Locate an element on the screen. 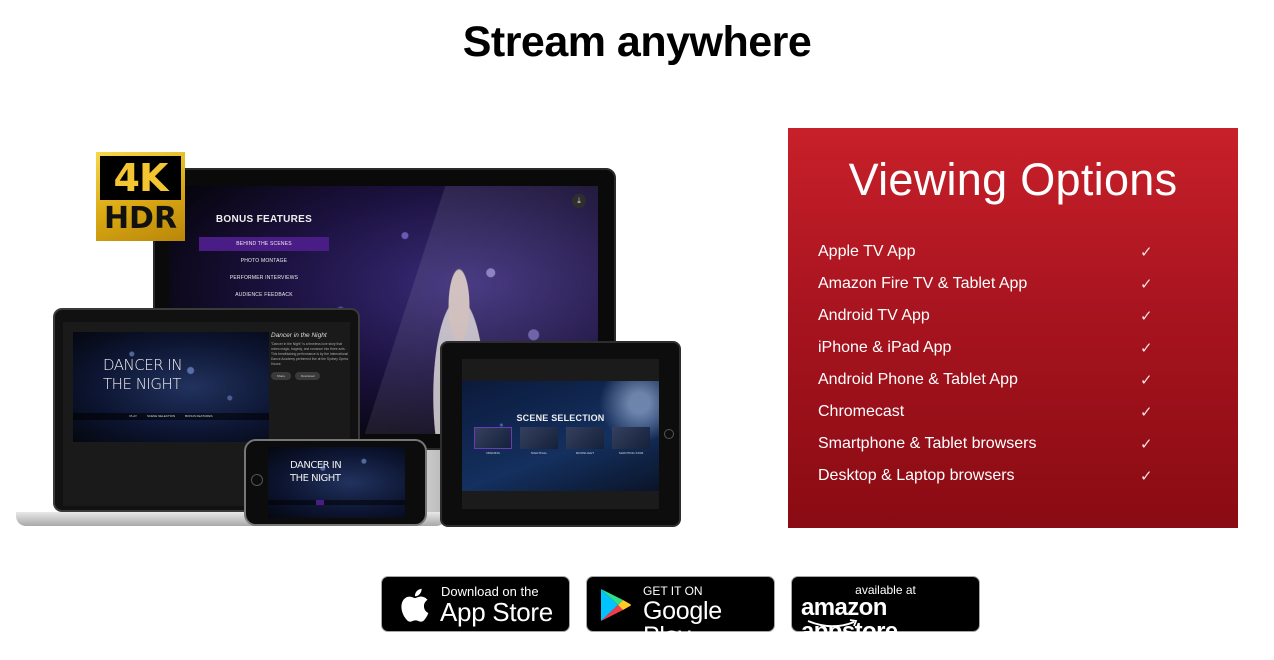  scene-selection-title: SCENE SELECTION is located at coordinates (560, 418).